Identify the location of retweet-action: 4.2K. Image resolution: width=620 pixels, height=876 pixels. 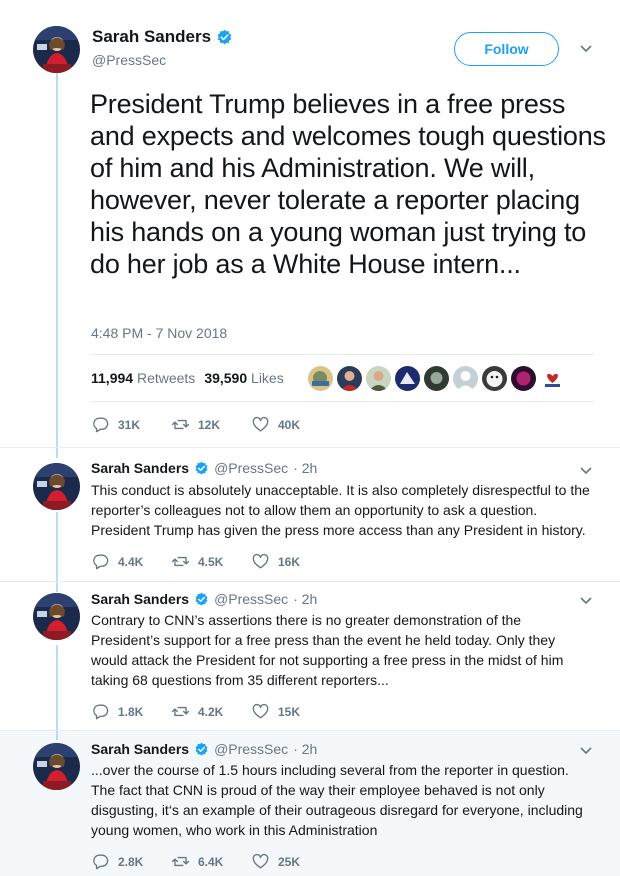
(211, 711).